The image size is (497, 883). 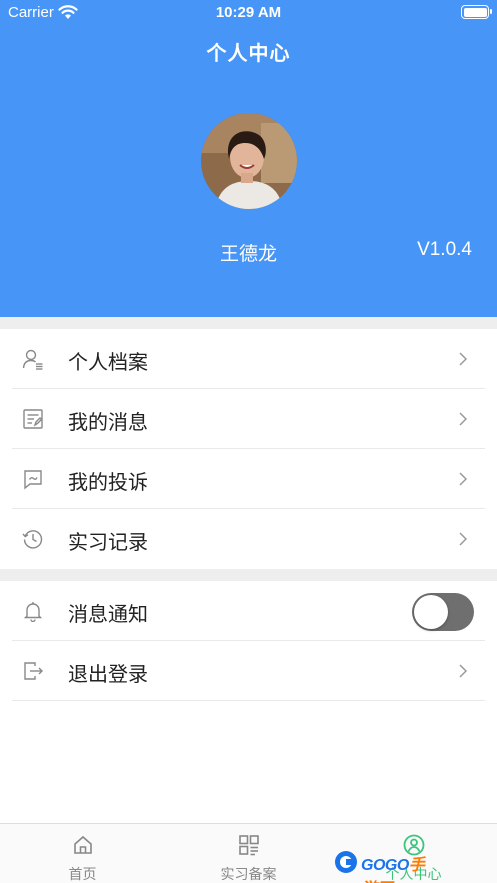 I want to click on menu-item-logout: 退出登录, so click(x=248, y=671).